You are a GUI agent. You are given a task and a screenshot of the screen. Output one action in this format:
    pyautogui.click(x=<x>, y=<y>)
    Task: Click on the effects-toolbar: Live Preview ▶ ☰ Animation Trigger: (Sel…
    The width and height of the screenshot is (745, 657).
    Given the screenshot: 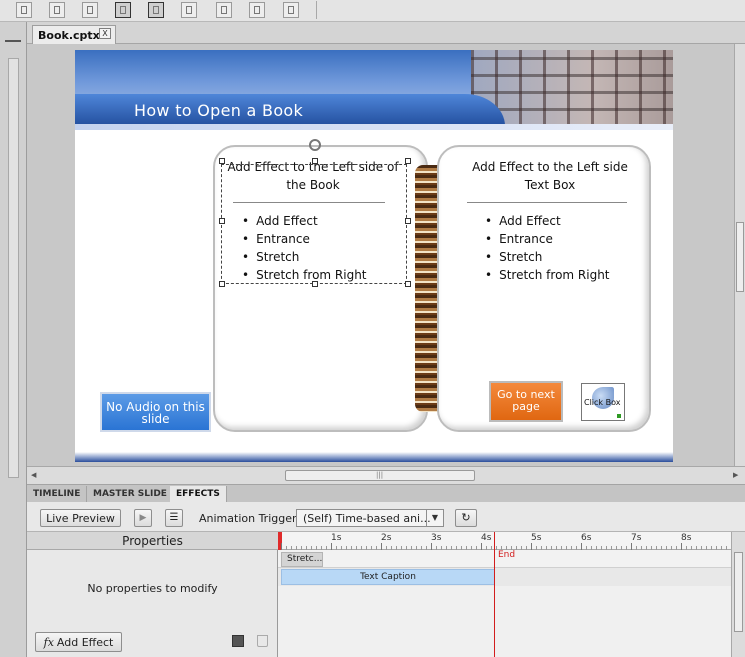 What is the action you would take?
    pyautogui.click(x=386, y=517)
    